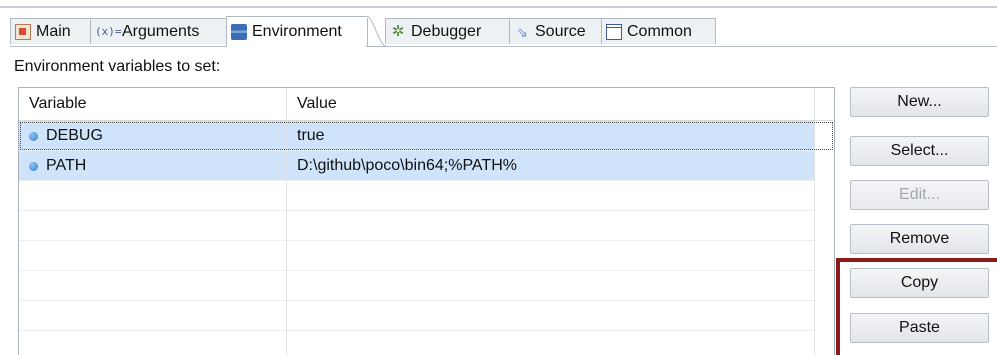  Describe the element at coordinates (153, 136) in the screenshot. I see `variable-cell: DEBUG` at that location.